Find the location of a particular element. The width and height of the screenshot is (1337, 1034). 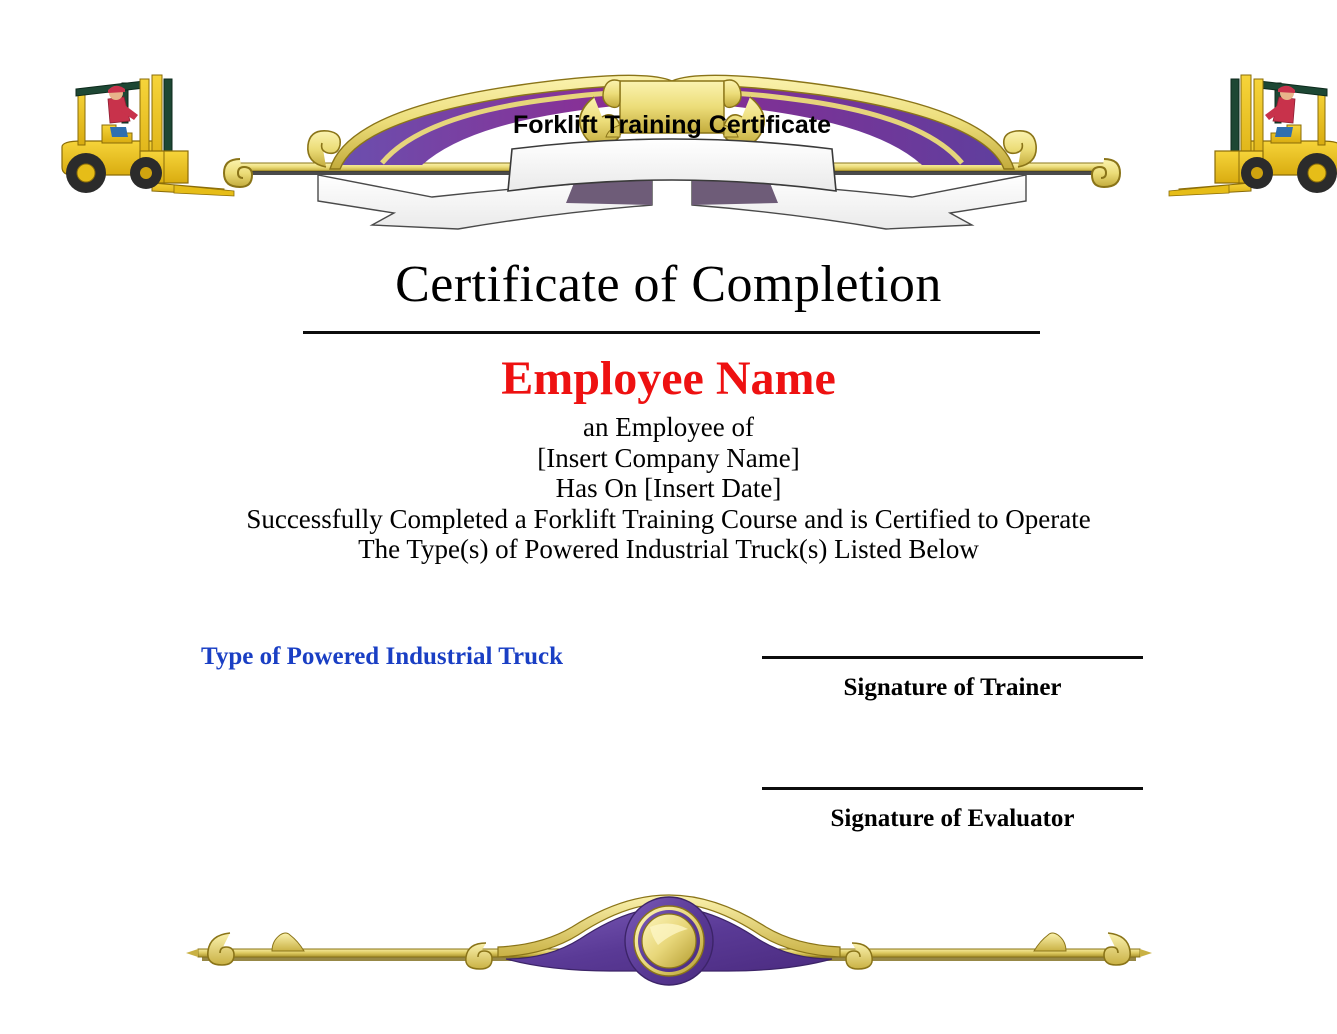

signature-line-evaluator is located at coordinates (952, 788).